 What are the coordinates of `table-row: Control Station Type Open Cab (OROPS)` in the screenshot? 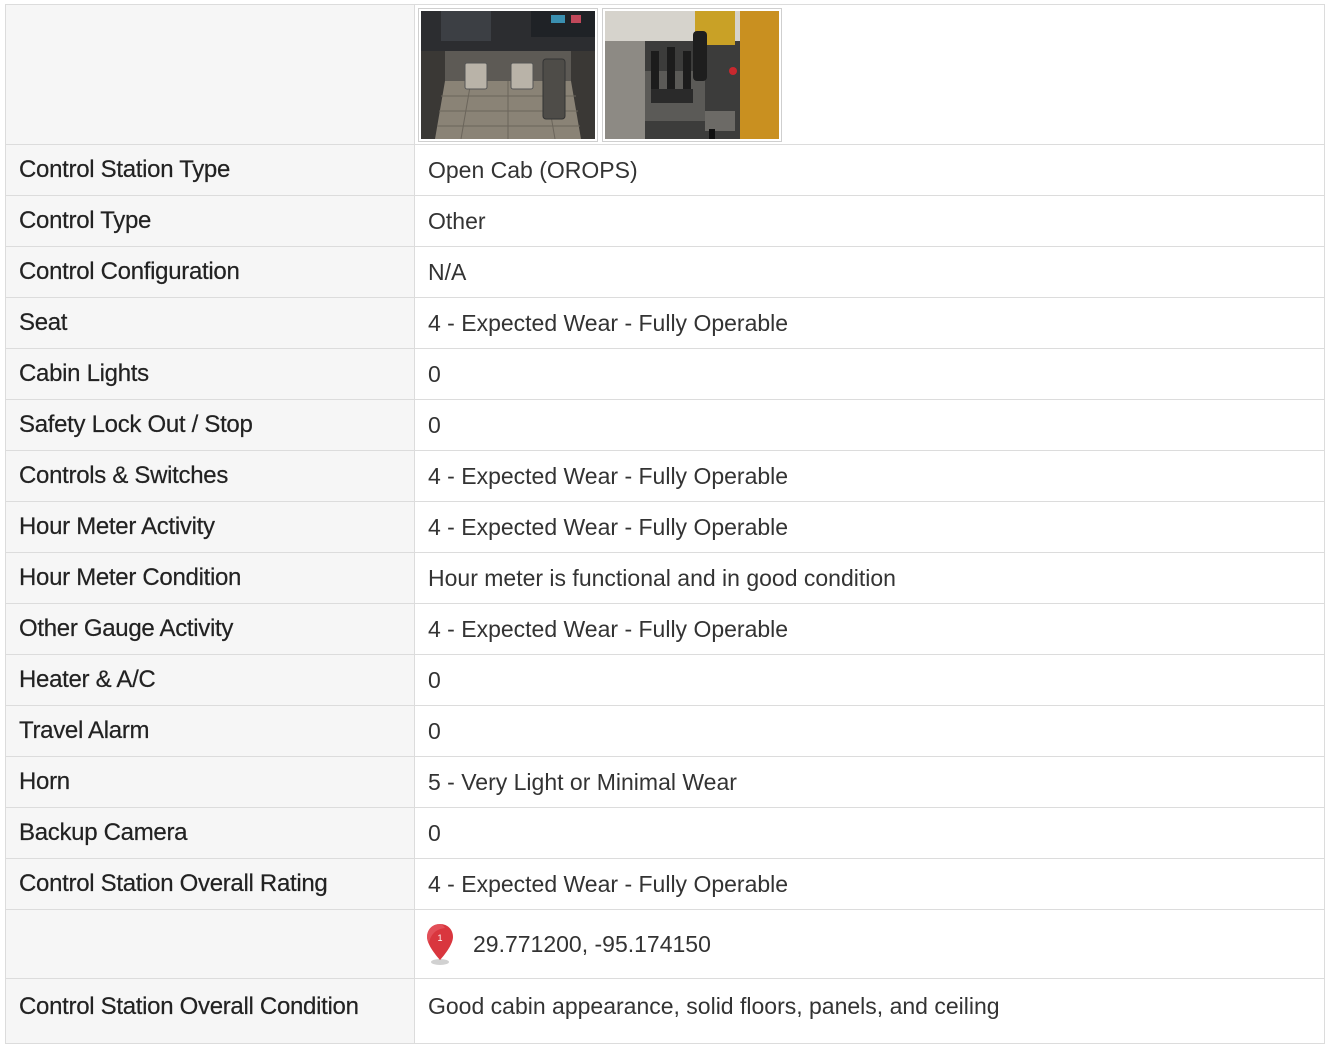 It's located at (665, 170).